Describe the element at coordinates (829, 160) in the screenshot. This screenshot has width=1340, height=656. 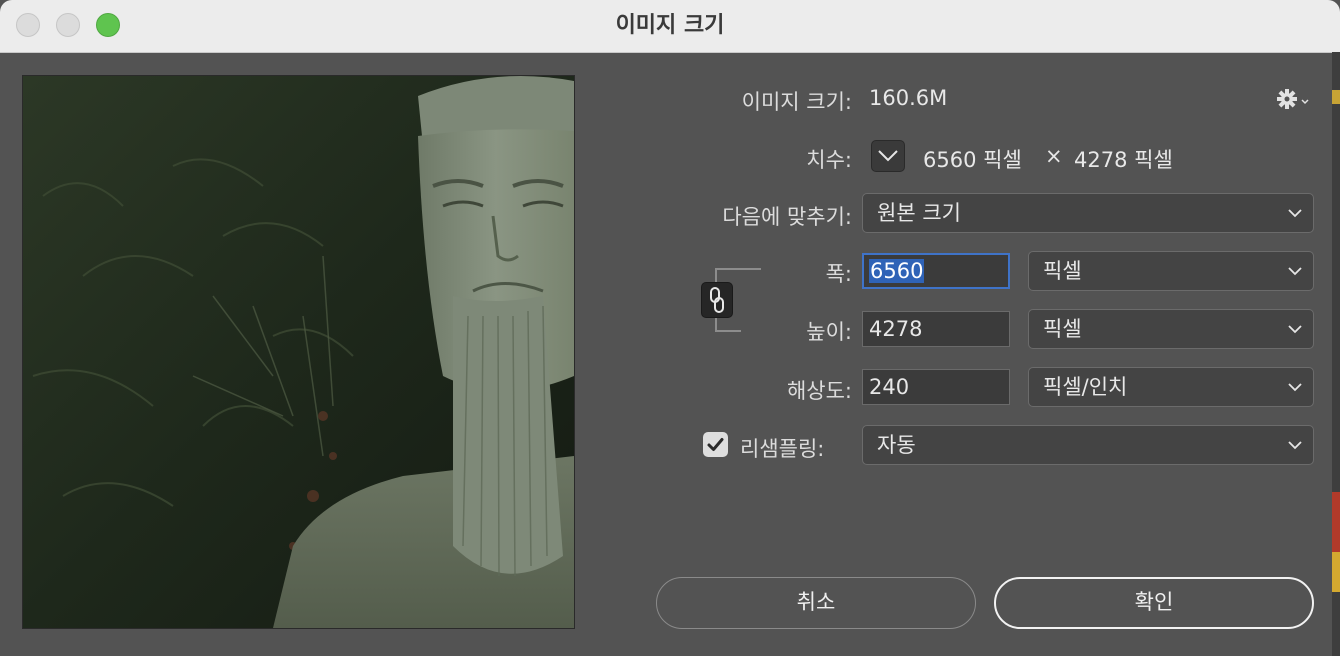
I see `dimensions-label: 치수:` at that location.